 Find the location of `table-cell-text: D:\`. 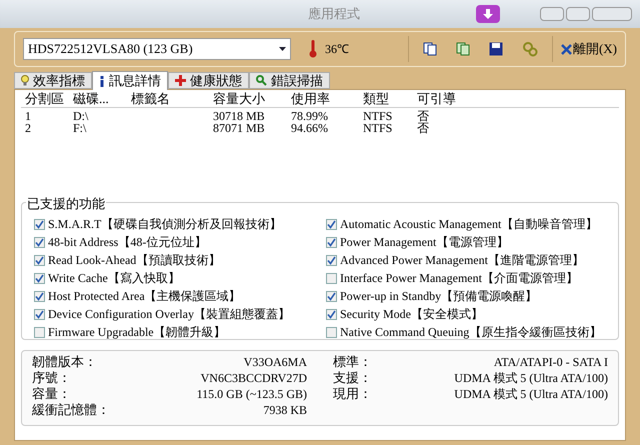

table-cell-text: D:\ is located at coordinates (81, 116).